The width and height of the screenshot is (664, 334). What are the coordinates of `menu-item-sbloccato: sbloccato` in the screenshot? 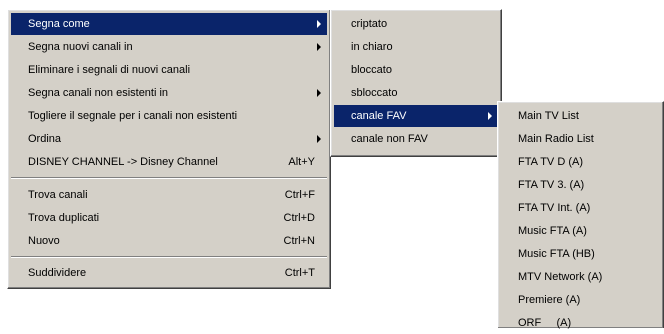 It's located at (416, 93).